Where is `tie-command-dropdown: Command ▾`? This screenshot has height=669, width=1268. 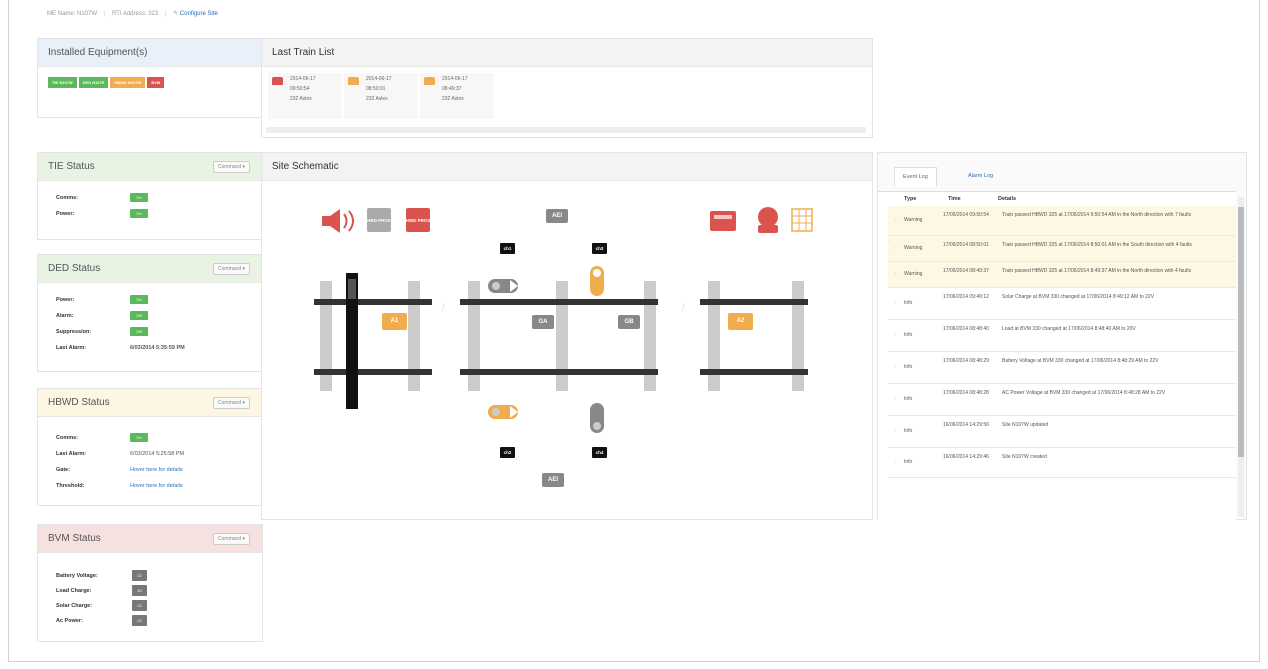
tie-command-dropdown: Command ▾ is located at coordinates (231, 166).